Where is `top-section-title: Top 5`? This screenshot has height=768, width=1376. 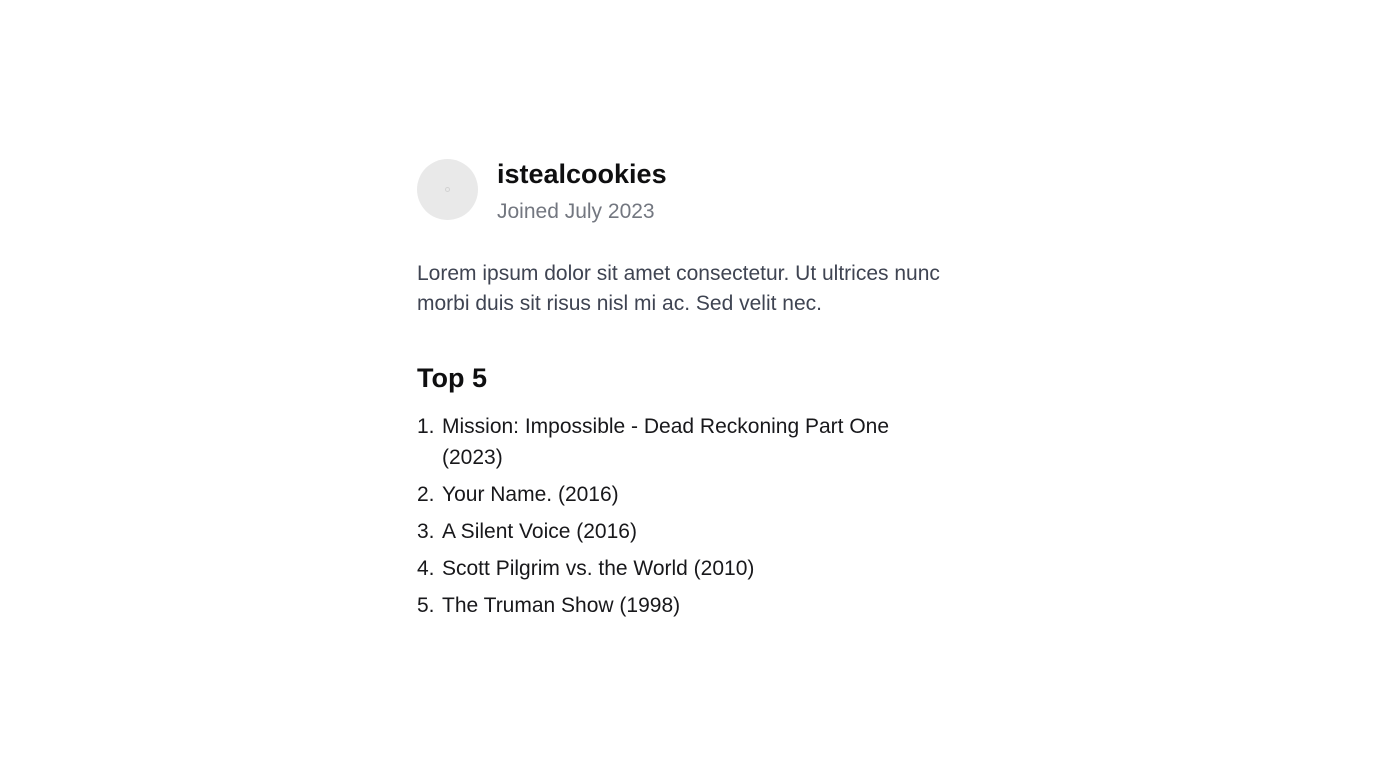
top-section-title: Top 5 is located at coordinates (452, 378).